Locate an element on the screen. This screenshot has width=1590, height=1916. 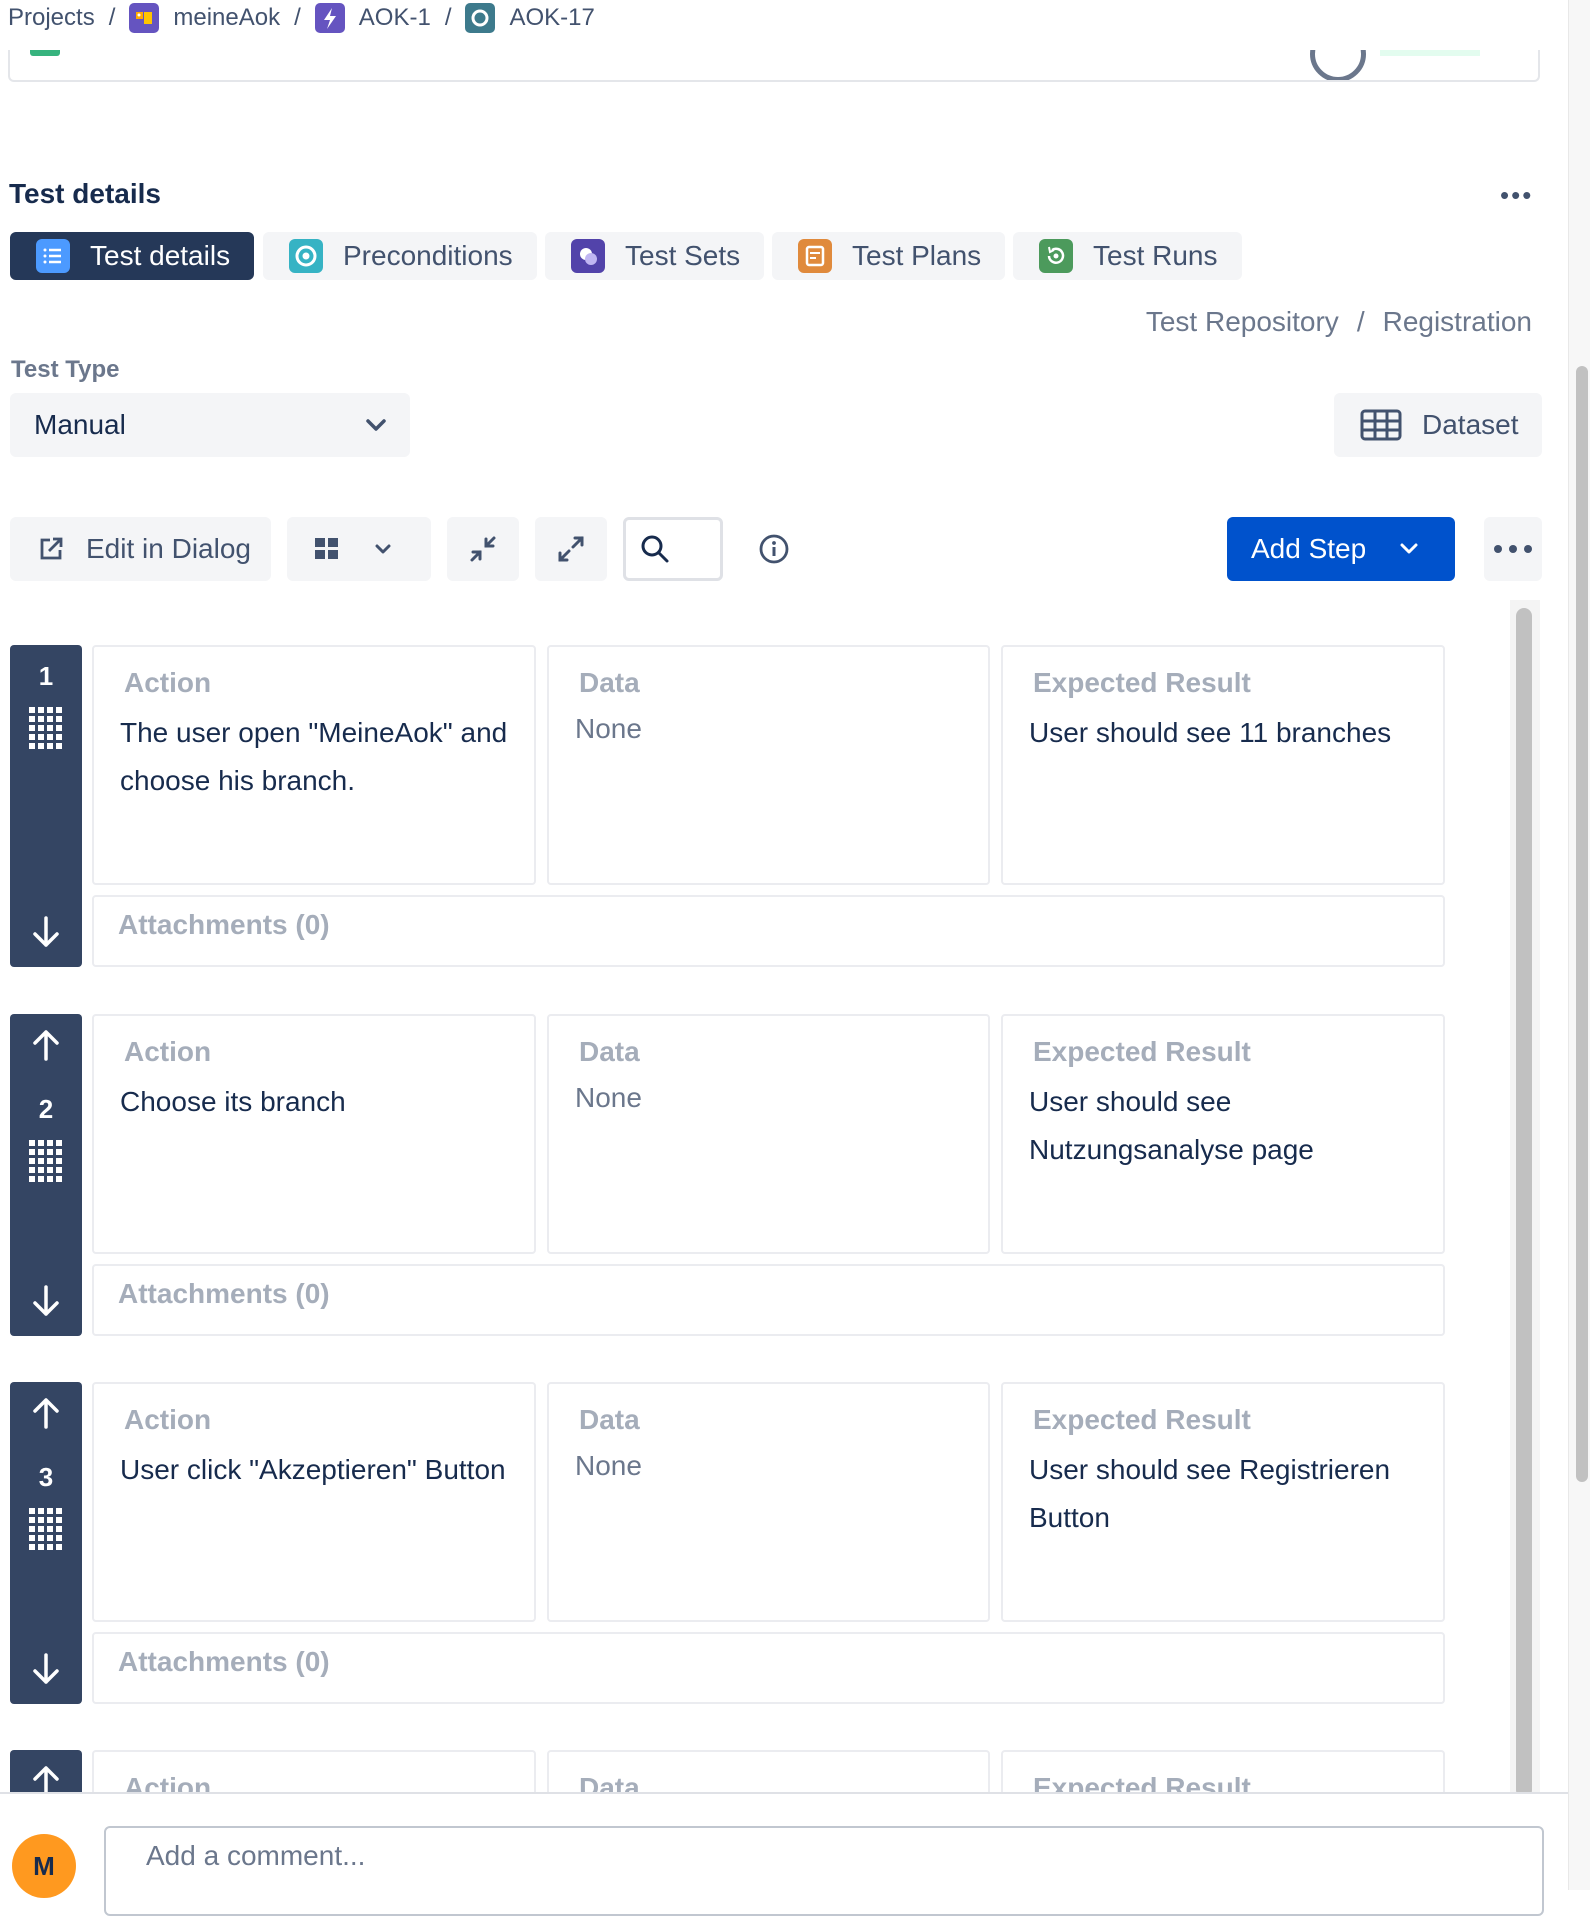
breadcrumb-projects: Projects is located at coordinates (51, 18).